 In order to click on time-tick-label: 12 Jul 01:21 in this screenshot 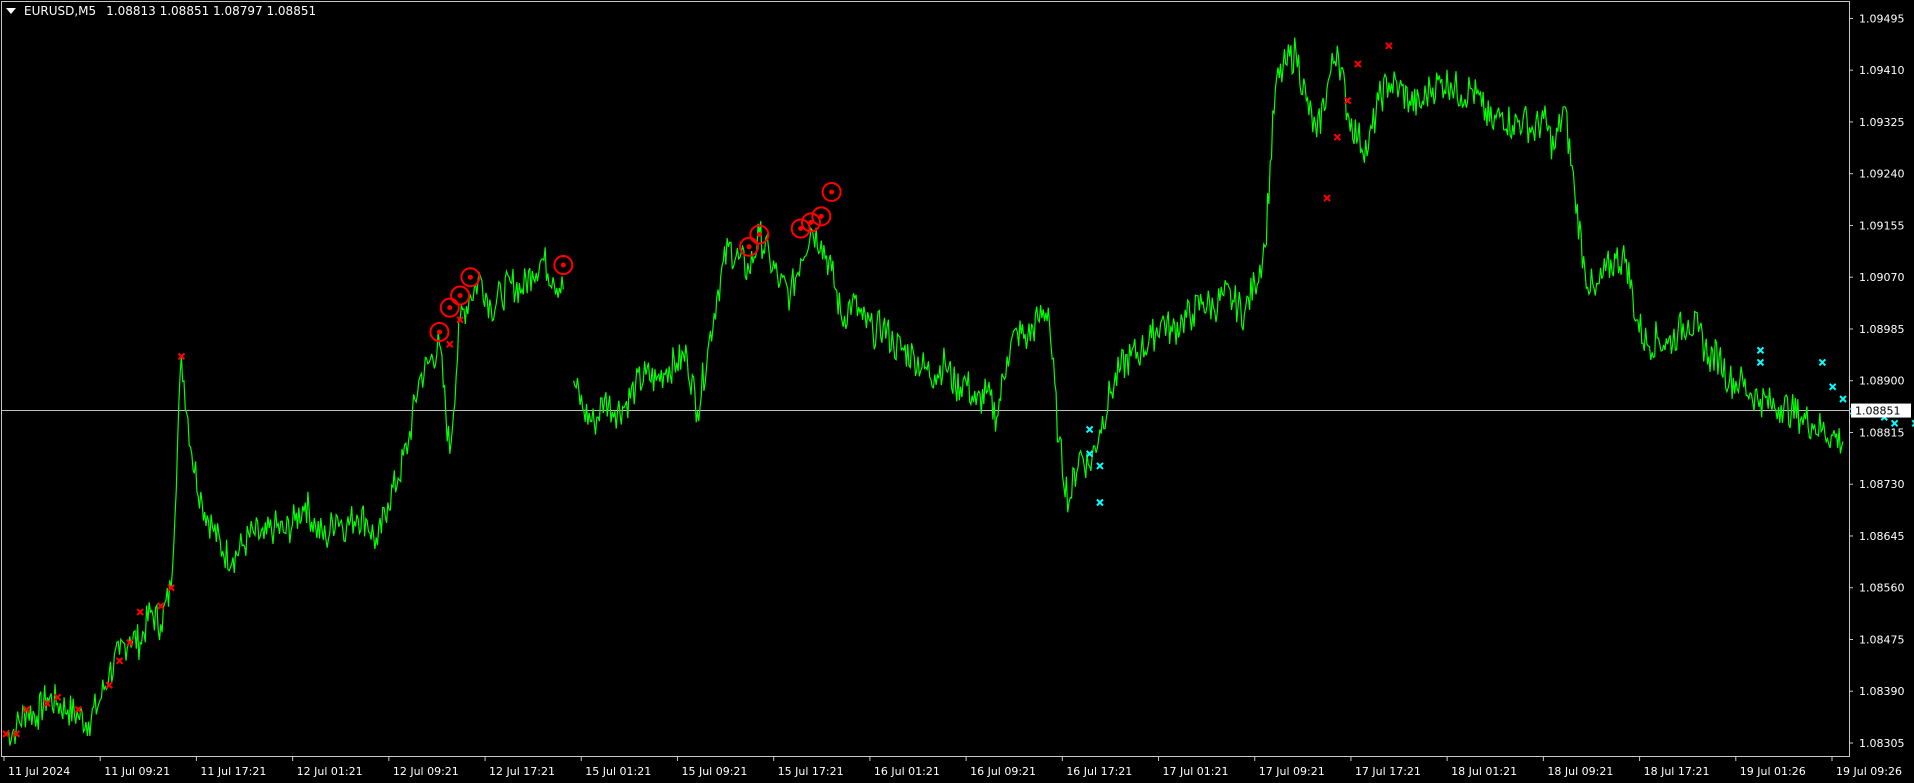, I will do `click(330, 771)`.